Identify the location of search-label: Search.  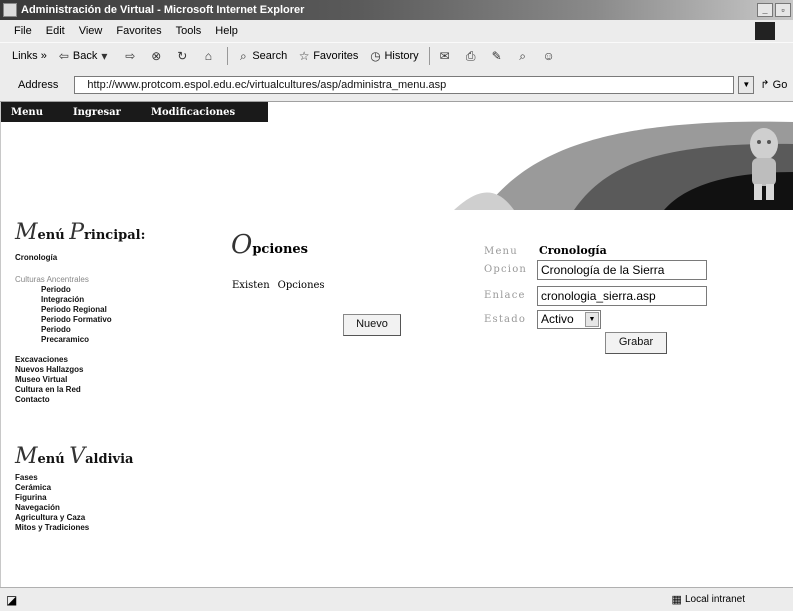
(270, 55).